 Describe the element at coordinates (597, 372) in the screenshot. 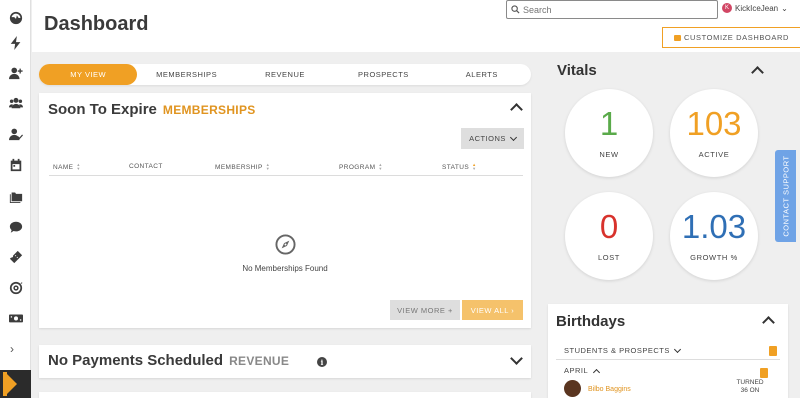

I see `chevron-up-icon` at that location.